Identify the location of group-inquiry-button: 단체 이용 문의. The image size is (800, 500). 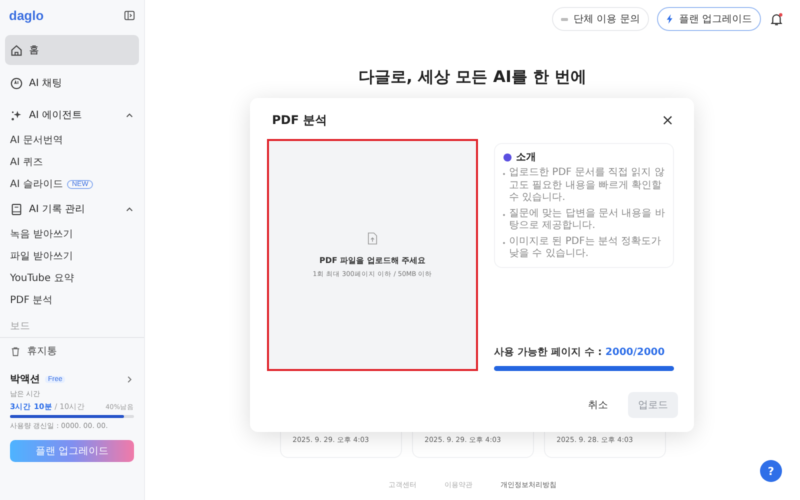
(600, 19).